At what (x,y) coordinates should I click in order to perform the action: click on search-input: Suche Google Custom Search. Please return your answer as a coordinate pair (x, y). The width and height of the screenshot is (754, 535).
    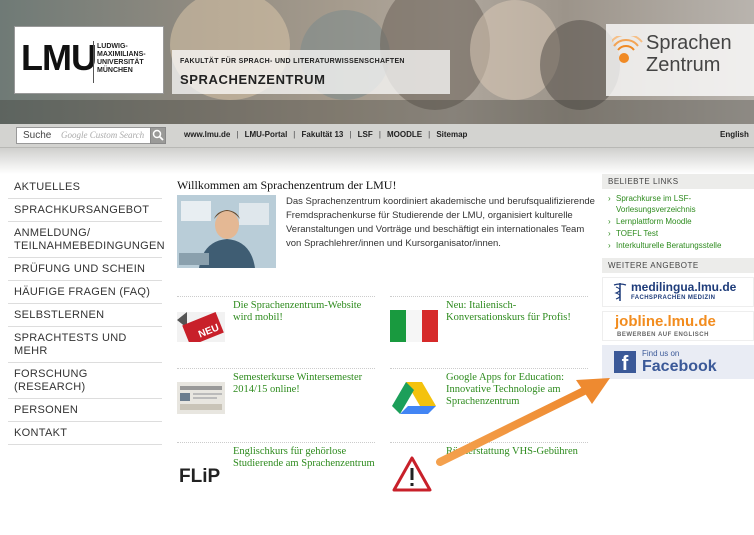
    Looking at the image, I should click on (91, 135).